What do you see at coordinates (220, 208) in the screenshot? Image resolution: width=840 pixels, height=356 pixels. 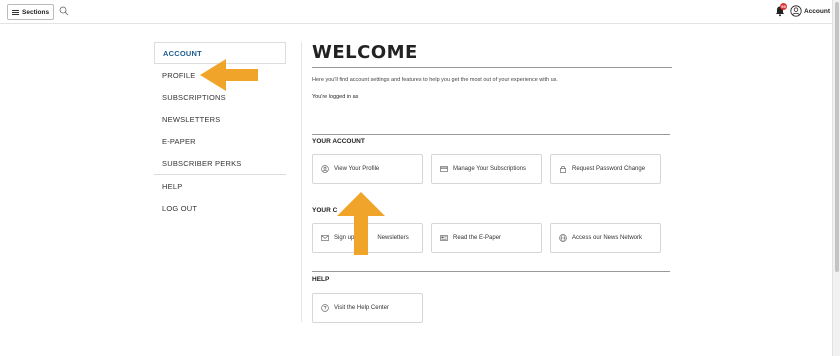 I see `sidebar-item-log-out: LOG OUT` at bounding box center [220, 208].